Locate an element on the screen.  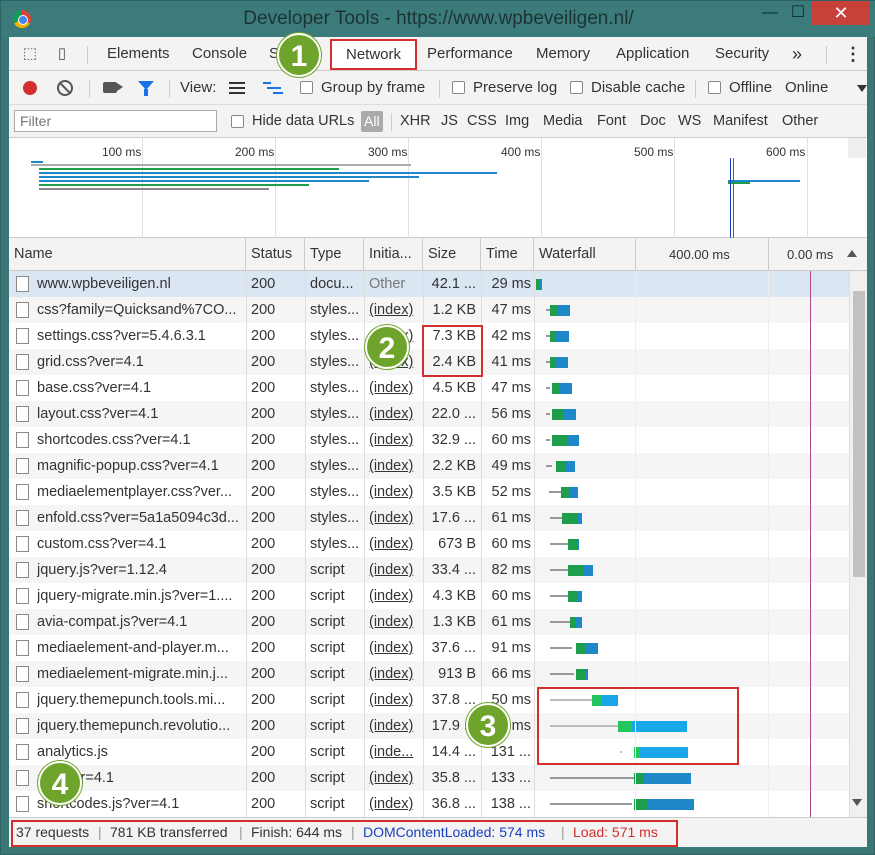
more-tabs-icon: » is located at coordinates (797, 54).